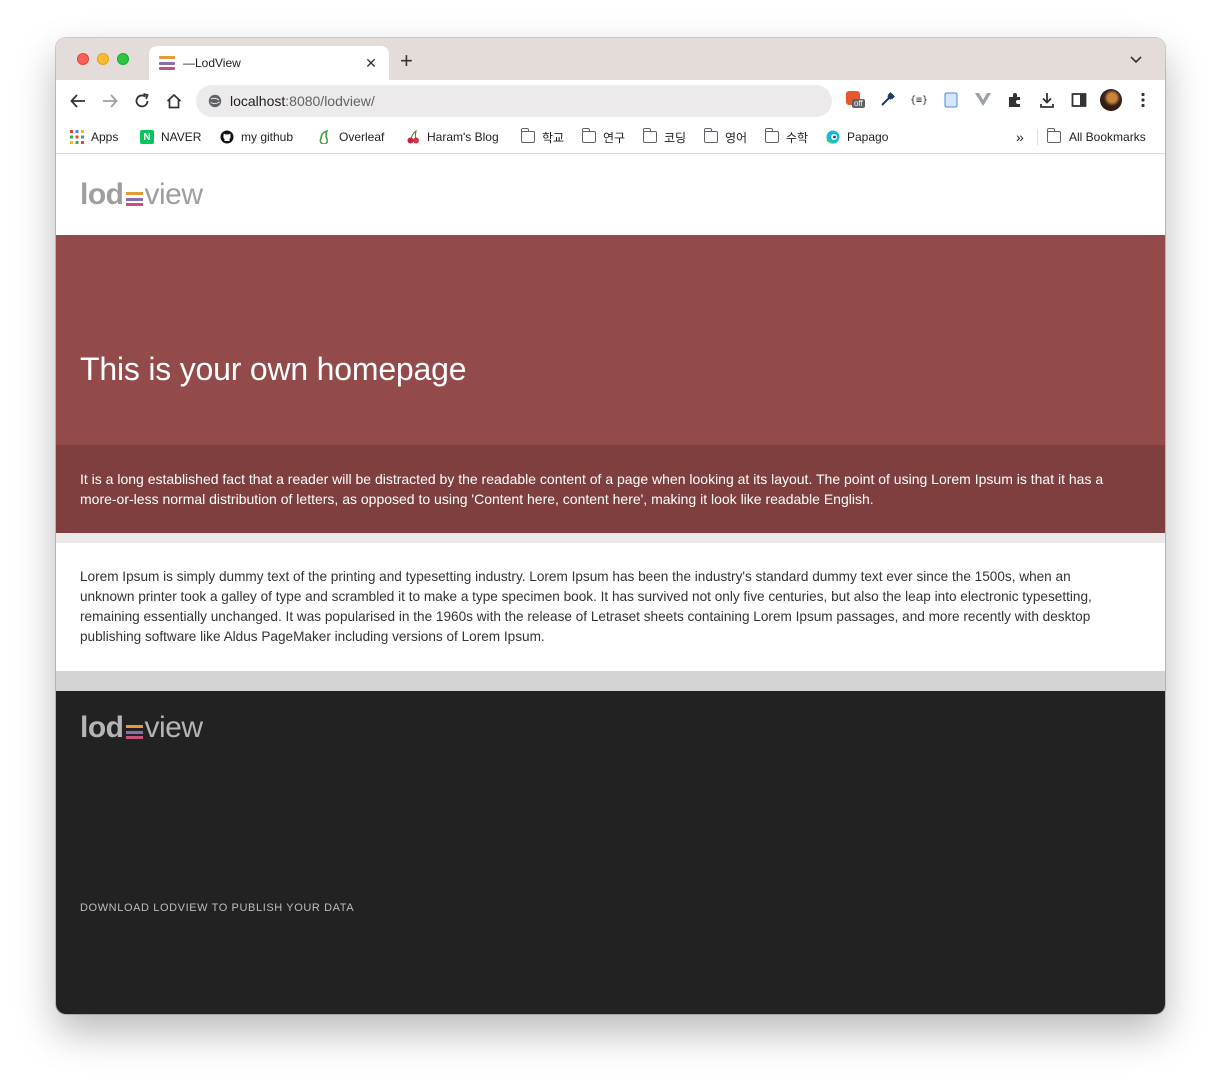 The image size is (1221, 1089). What do you see at coordinates (142, 101) in the screenshot?
I see `reload-icon` at bounding box center [142, 101].